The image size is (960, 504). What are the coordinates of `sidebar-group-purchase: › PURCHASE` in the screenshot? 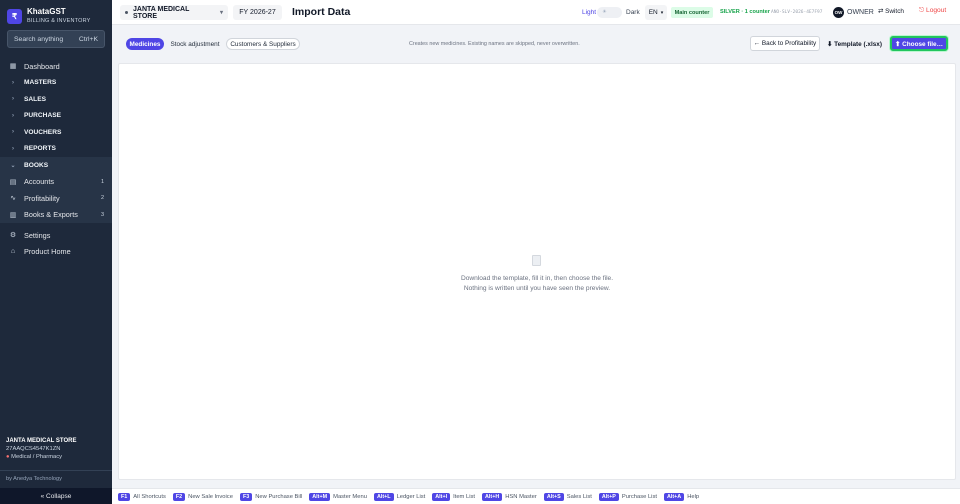 It's located at (56, 116).